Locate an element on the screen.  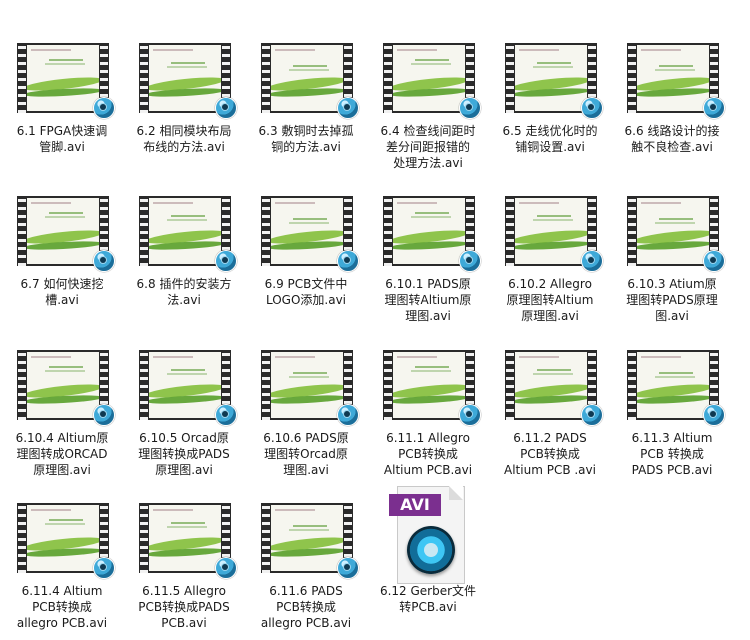
file-item: 6.6 线路设计的接 触不良检查.avi is located at coordinates (672, 110).